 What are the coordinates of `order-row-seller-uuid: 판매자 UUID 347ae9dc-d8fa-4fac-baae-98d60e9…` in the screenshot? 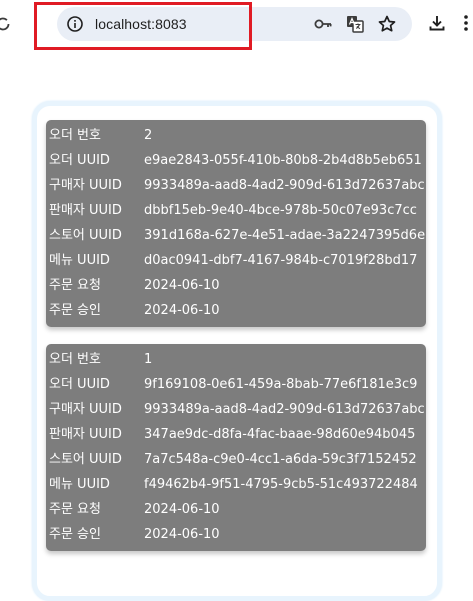 It's located at (237, 434).